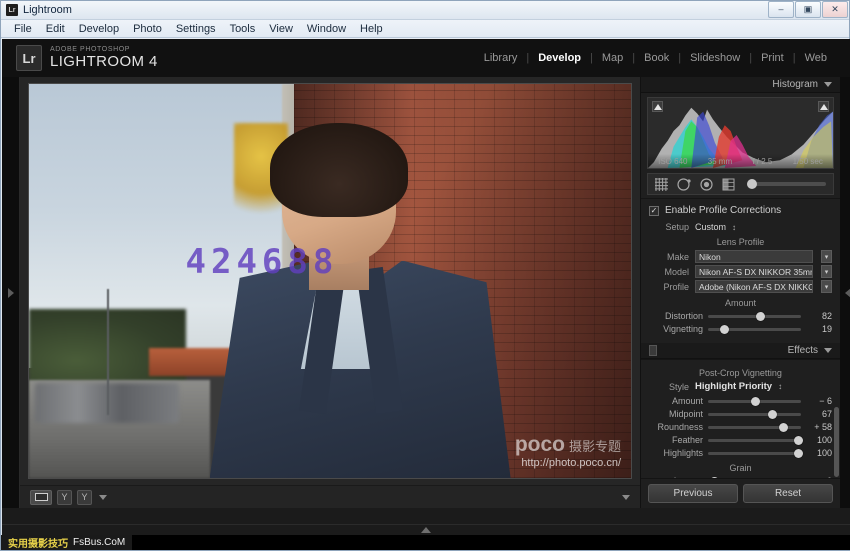 The image size is (850, 551). I want to click on lens-model-row: Model Nikon AF-S DX NIKKOR 35mm... ▾, so click(740, 271).